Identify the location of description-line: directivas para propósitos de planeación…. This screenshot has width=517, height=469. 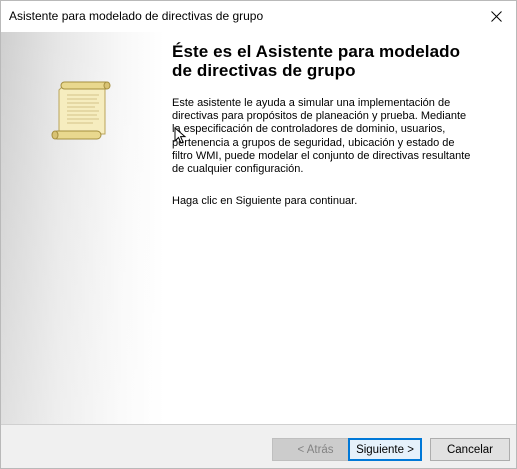
(319, 116).